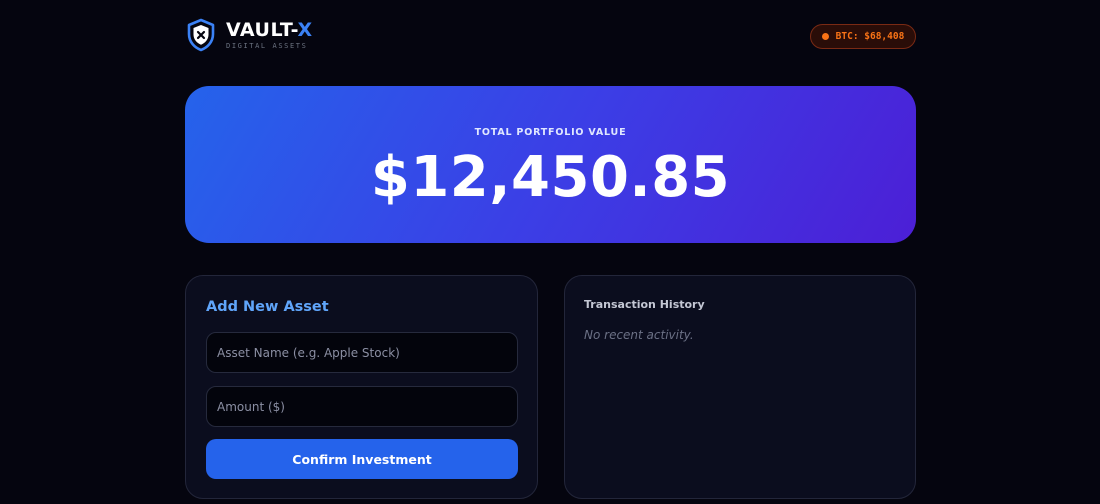 Image resolution: width=1100 pixels, height=504 pixels. What do you see at coordinates (267, 307) in the screenshot?
I see `add-asset-title: Add New Asset` at bounding box center [267, 307].